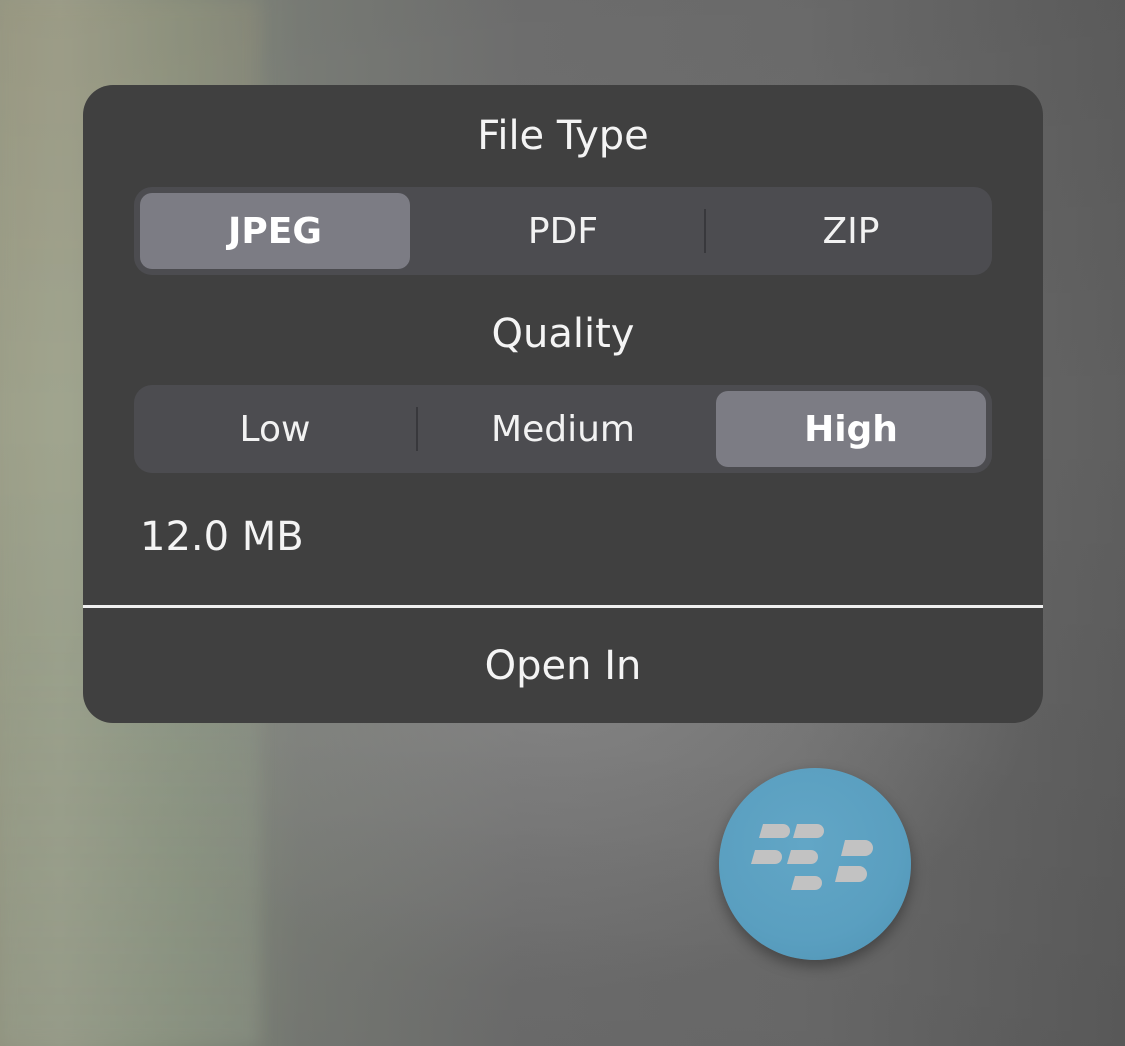  I want to click on segment-pdf: PDF, so click(563, 231).